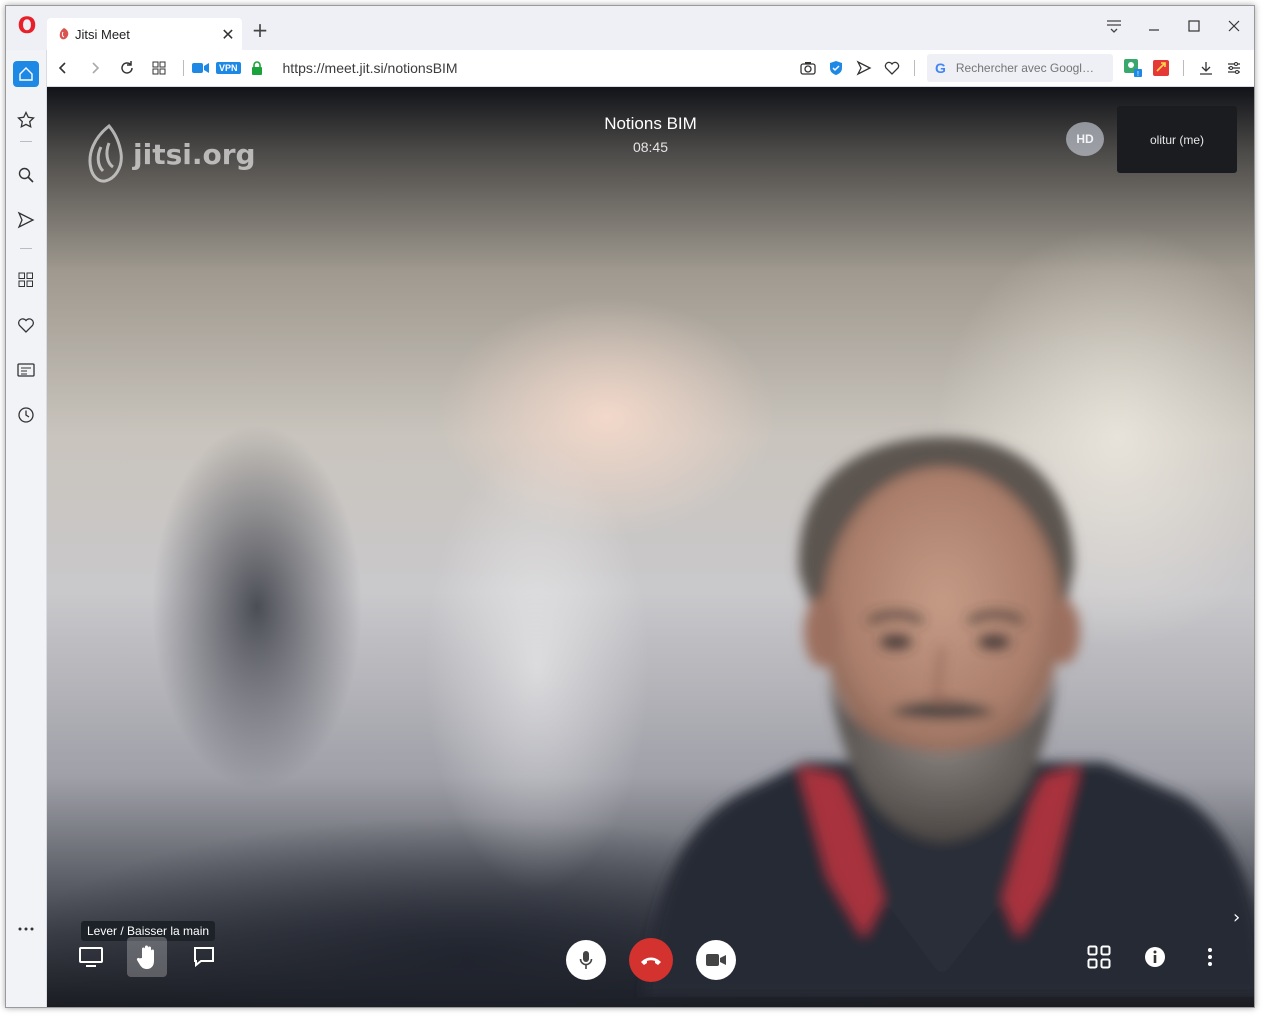 Image resolution: width=1264 pixels, height=1016 pixels. What do you see at coordinates (26, 120) in the screenshot?
I see `speed-dial-icon` at bounding box center [26, 120].